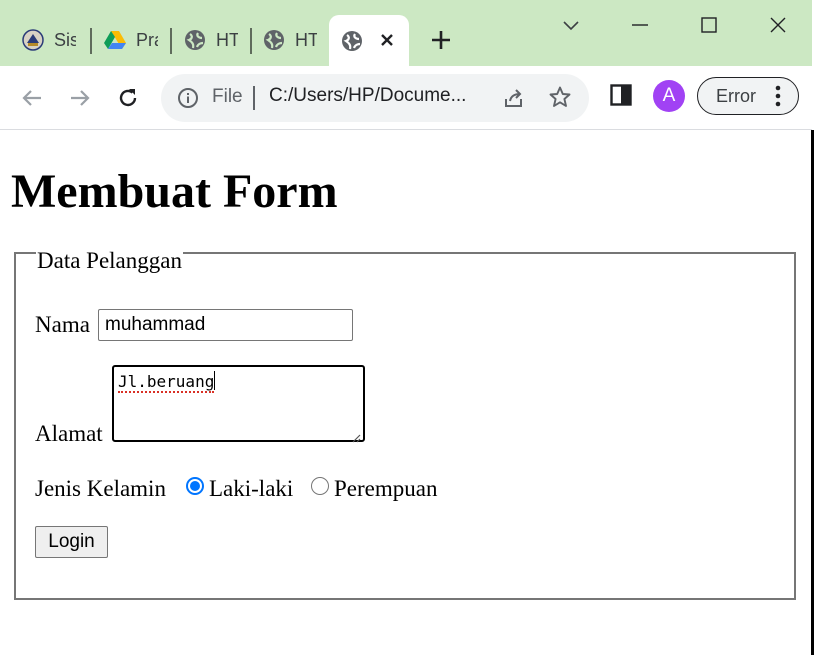 This screenshot has width=814, height=655. What do you see at coordinates (80, 98) in the screenshot?
I see `forward-icon` at bounding box center [80, 98].